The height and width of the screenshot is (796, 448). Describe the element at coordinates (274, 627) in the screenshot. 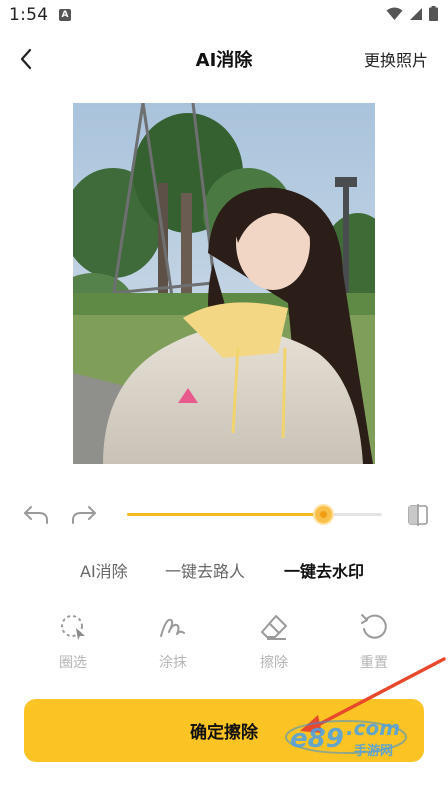

I see `eraser-icon` at that location.